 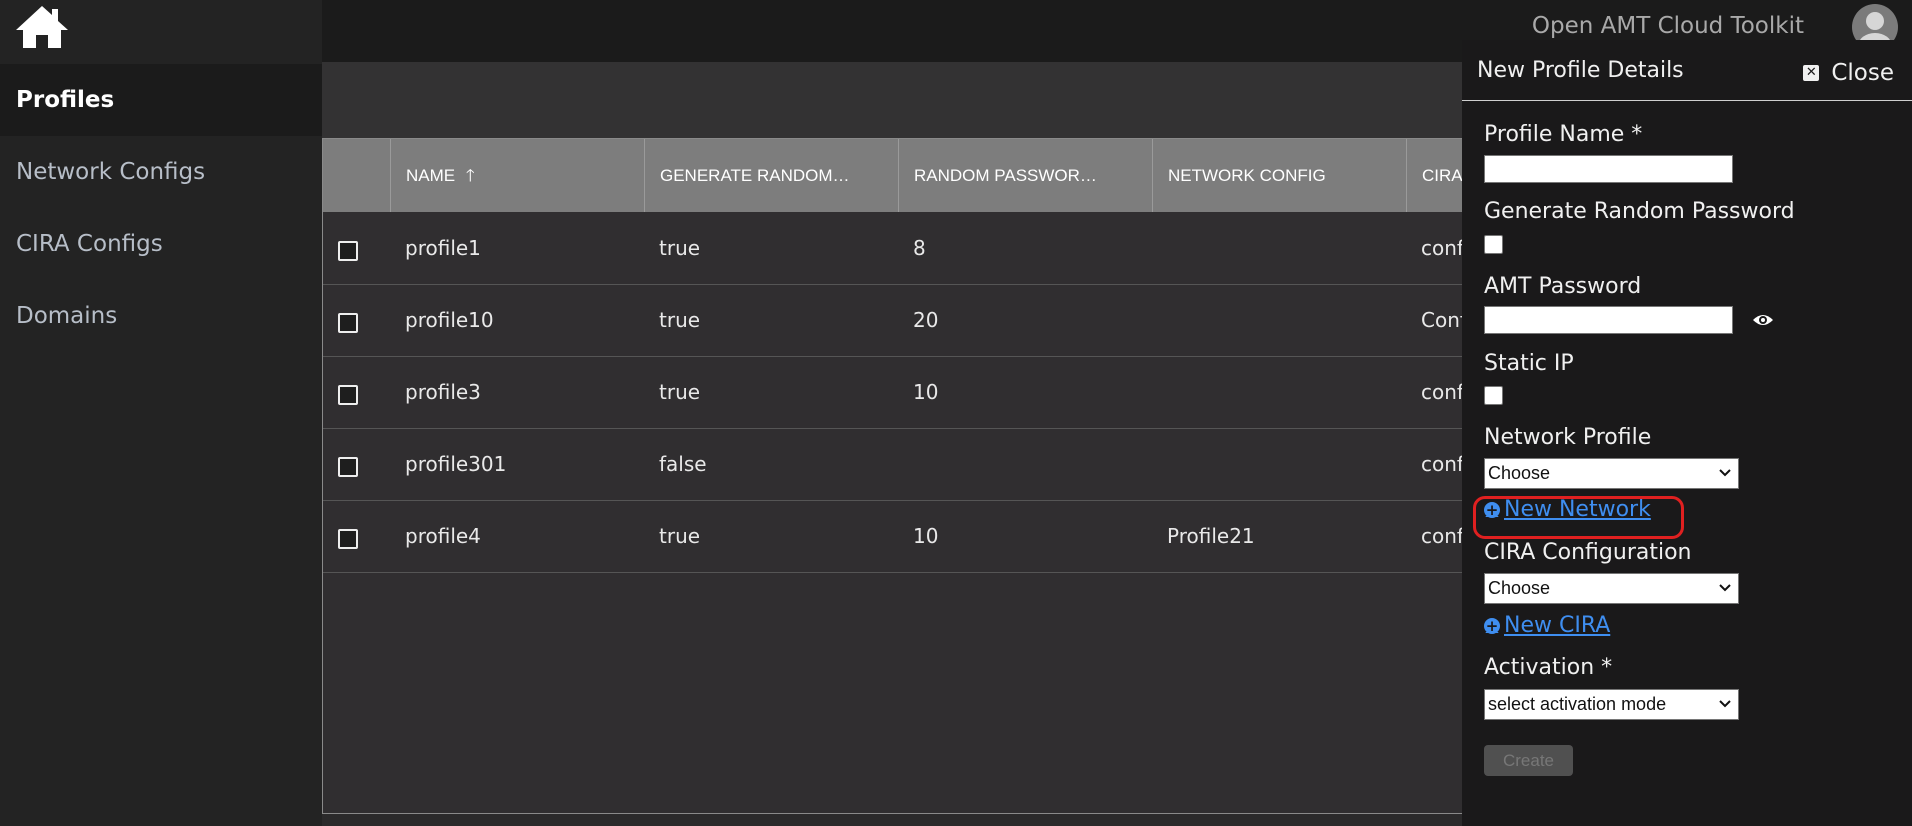 I want to click on static-ip-label: Static IP, so click(x=1529, y=363).